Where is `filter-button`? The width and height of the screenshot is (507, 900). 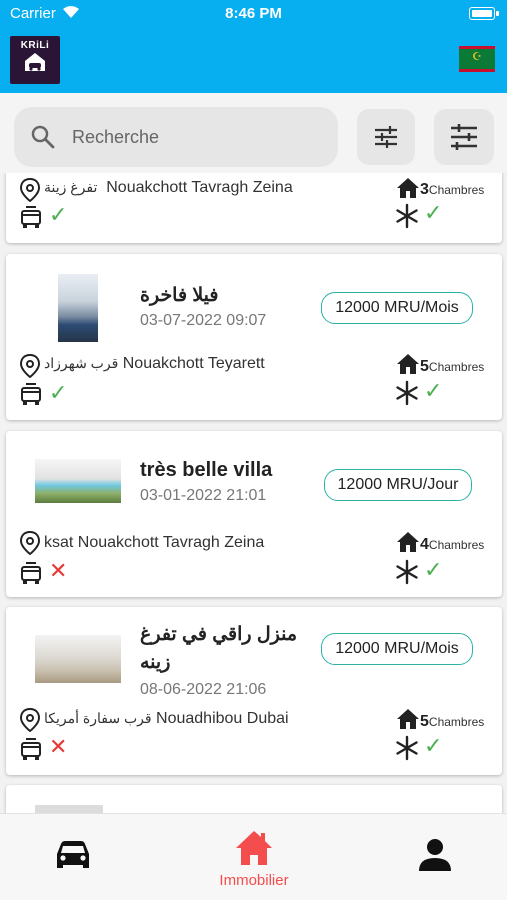
filter-button is located at coordinates (386, 137).